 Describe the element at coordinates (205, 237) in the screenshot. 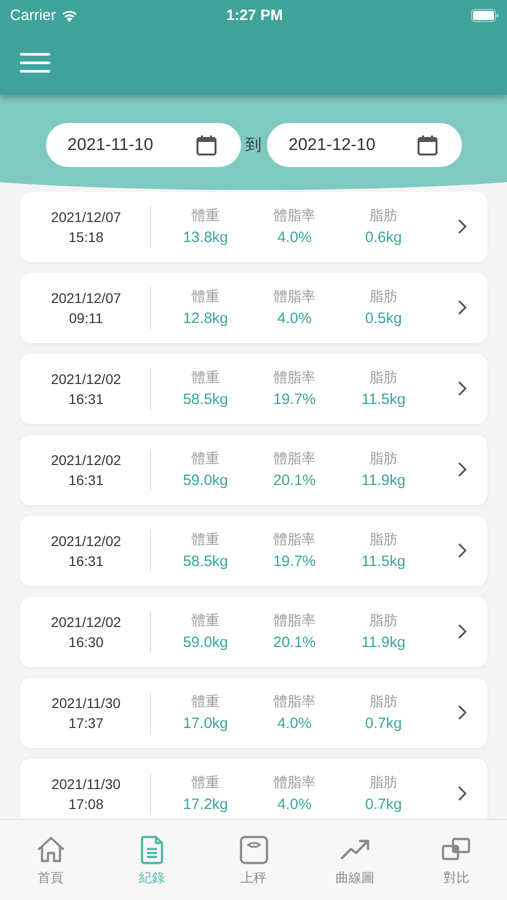

I see `metric-value: 13.8kg` at that location.